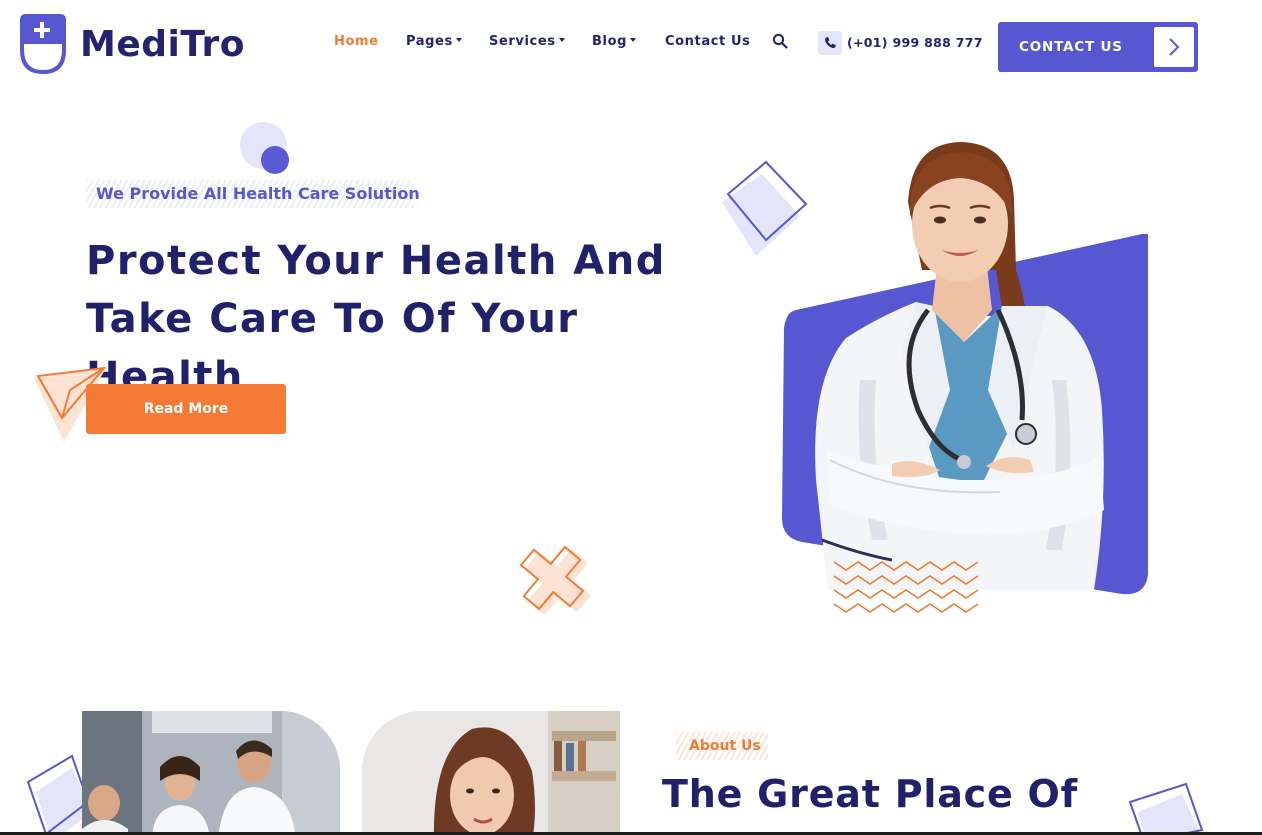  What do you see at coordinates (356, 41) in the screenshot?
I see `nav-home: Home` at bounding box center [356, 41].